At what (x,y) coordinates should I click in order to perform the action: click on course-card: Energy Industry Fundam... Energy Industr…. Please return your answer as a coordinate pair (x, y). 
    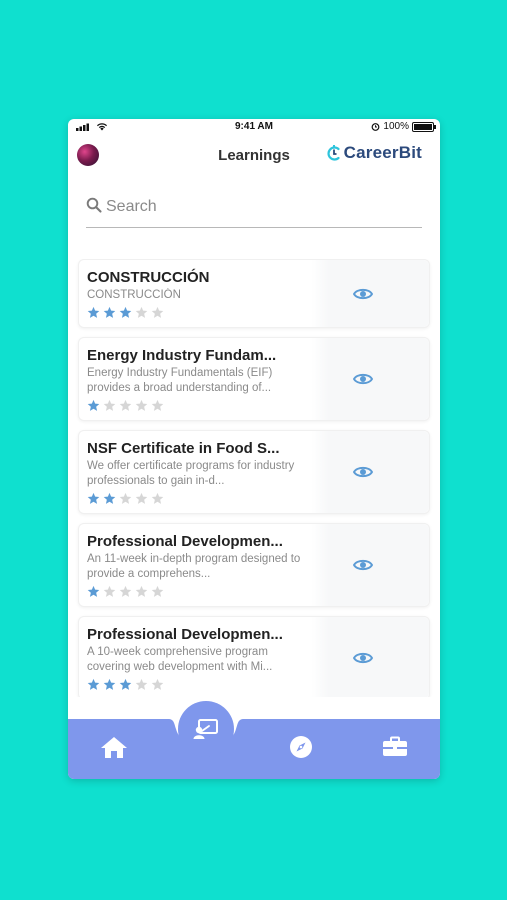
    Looking at the image, I should click on (254, 379).